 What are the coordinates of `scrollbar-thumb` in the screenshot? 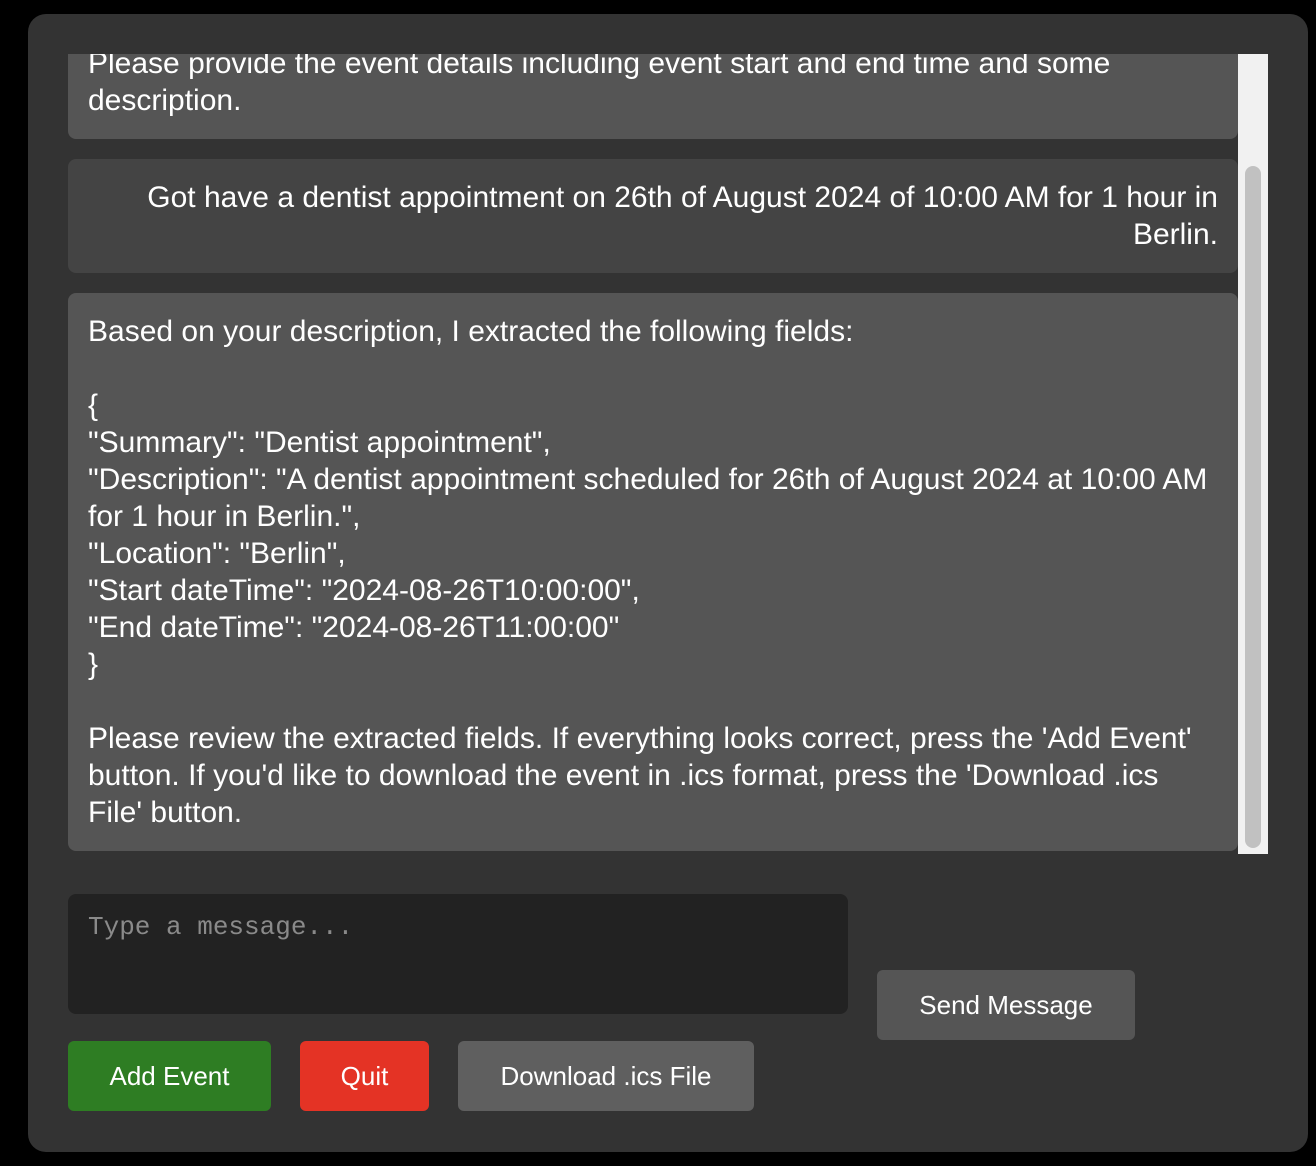 It's located at (1253, 507).